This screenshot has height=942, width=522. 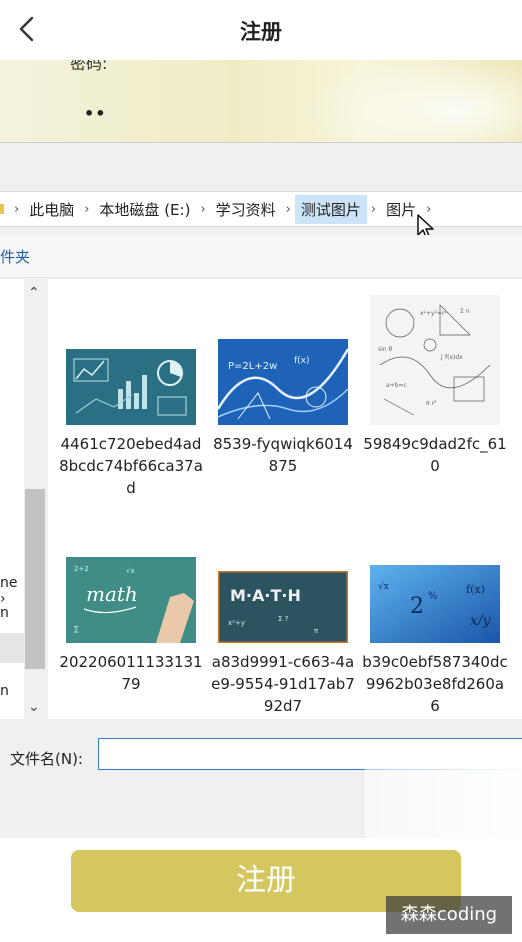 I want to click on file-name: 8539-fyqwiqk6014875, so click(x=283, y=455).